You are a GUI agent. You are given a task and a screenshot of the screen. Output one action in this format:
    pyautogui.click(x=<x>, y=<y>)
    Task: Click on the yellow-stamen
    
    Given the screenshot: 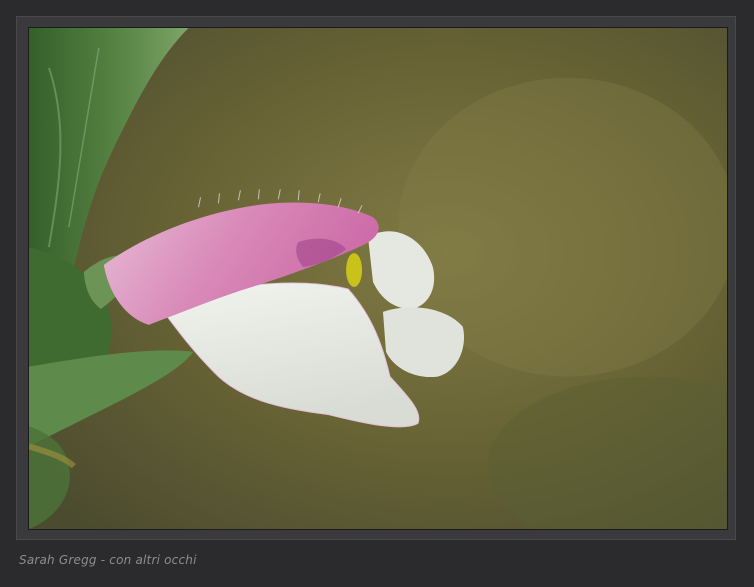 What is the action you would take?
    pyautogui.click(x=354, y=270)
    